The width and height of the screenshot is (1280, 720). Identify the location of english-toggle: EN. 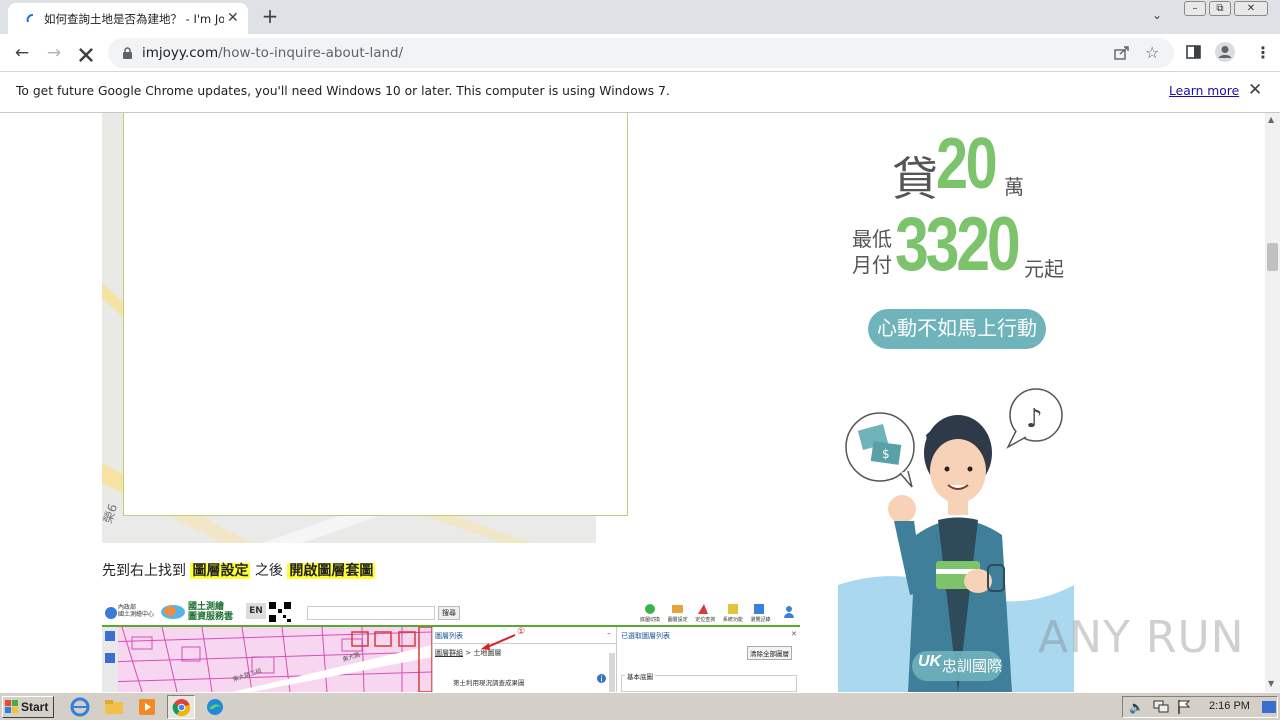
(256, 611).